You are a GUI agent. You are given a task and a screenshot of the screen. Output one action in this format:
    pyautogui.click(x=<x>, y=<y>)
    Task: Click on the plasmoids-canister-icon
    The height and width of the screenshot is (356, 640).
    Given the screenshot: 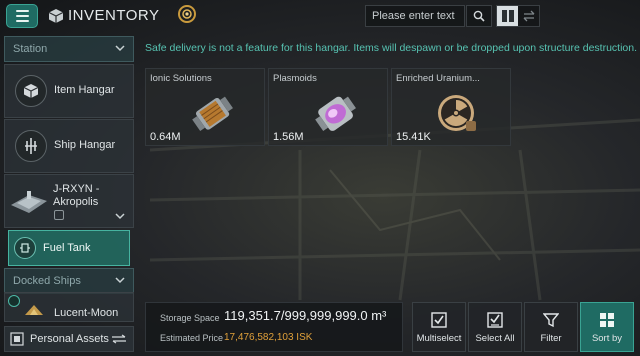 What is the action you would take?
    pyautogui.click(x=335, y=114)
    